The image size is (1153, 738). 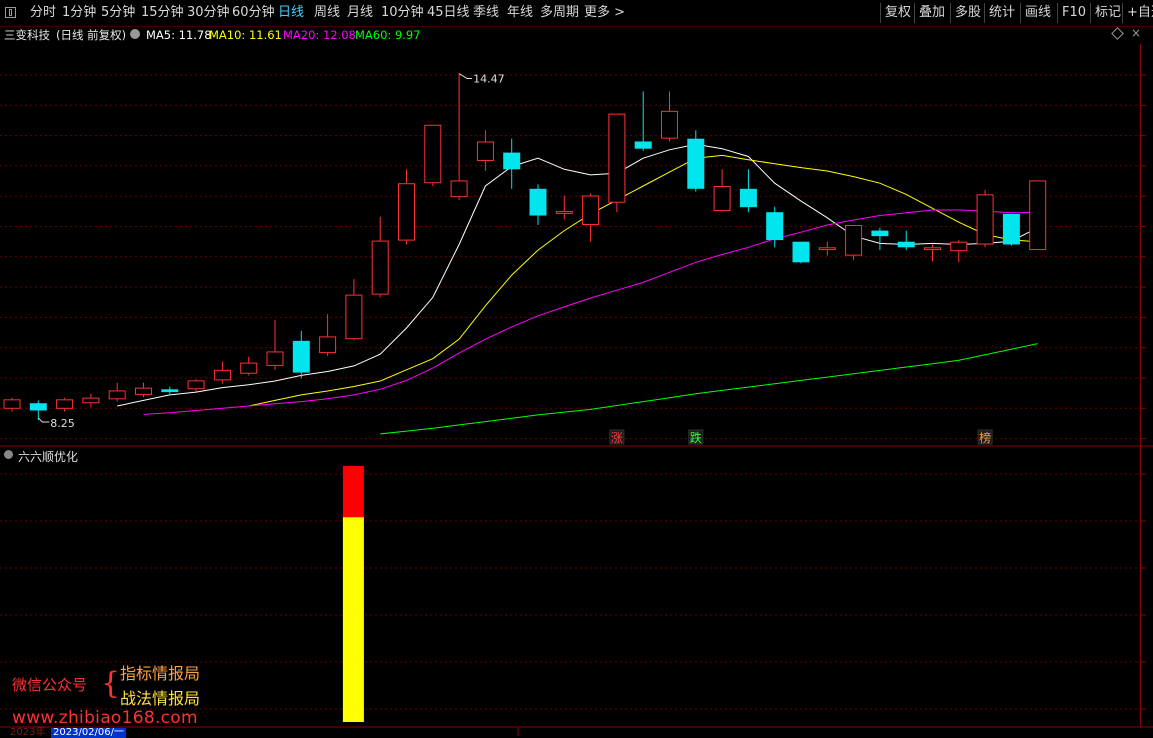 I want to click on indicator-name: 六六顺优化, so click(x=48, y=456).